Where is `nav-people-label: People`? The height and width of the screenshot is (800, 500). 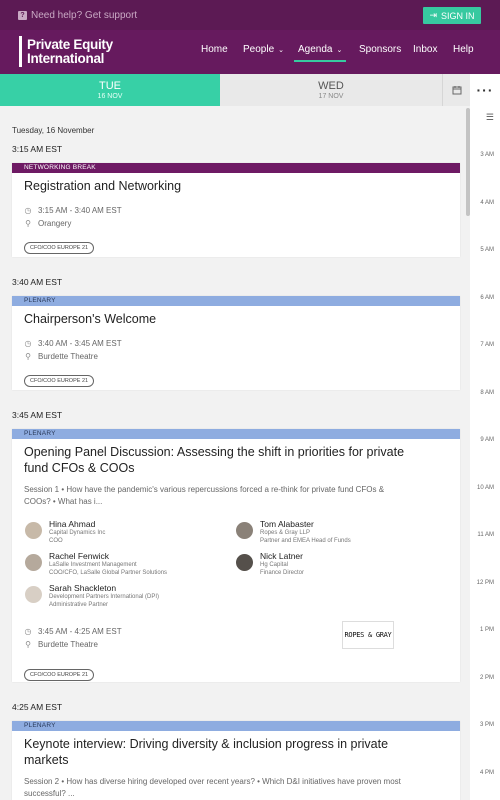 nav-people-label: People is located at coordinates (259, 49).